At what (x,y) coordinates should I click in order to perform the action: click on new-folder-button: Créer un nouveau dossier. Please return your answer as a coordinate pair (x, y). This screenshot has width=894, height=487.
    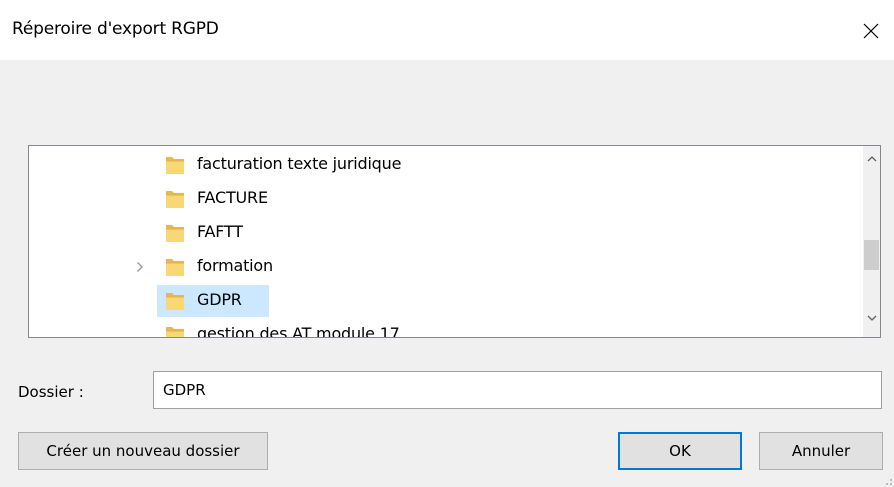
    Looking at the image, I should click on (143, 451).